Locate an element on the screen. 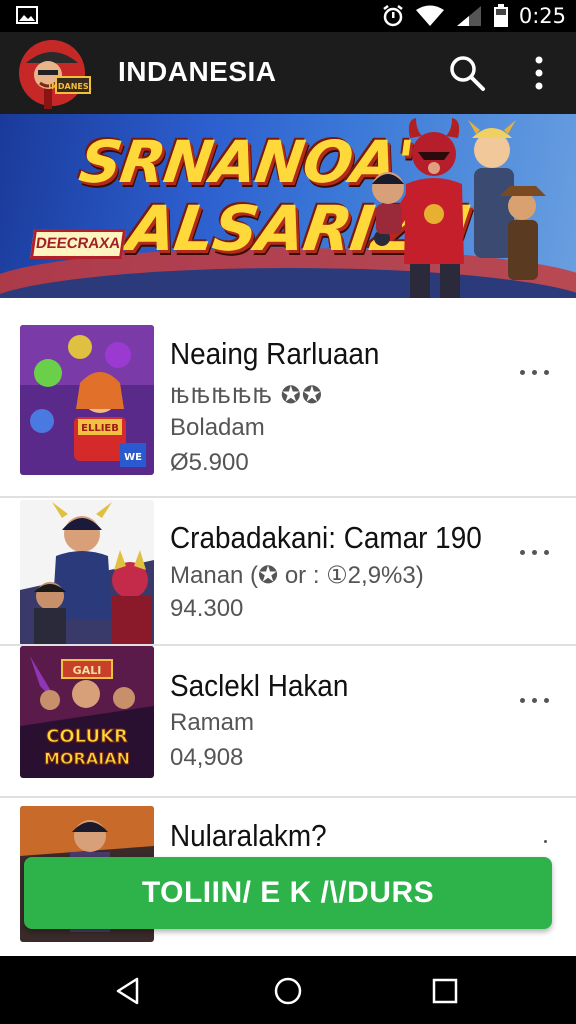 The height and width of the screenshot is (1024, 576). gallery-icon is located at coordinates (27, 15).